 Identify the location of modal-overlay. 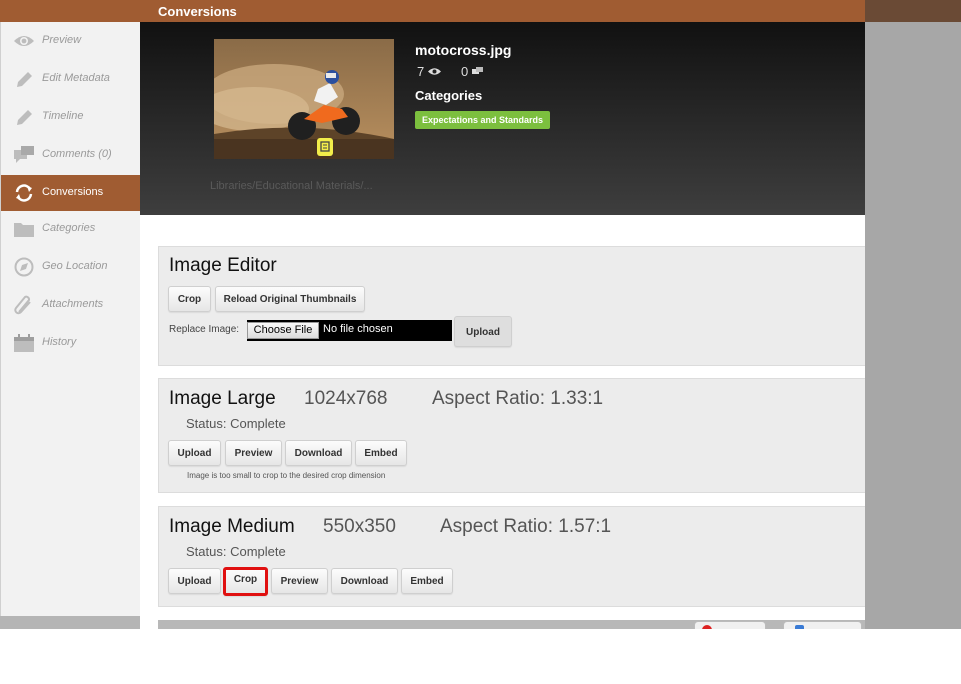
(913, 314).